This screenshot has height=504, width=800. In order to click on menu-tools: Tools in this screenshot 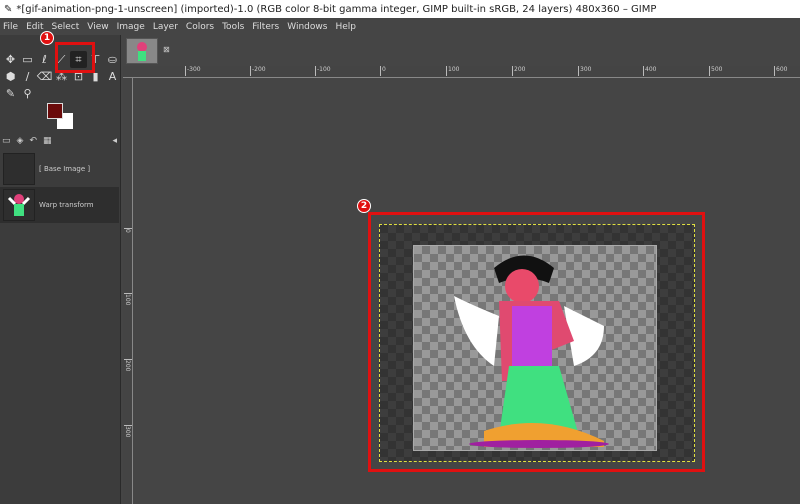, I will do `click(233, 27)`.